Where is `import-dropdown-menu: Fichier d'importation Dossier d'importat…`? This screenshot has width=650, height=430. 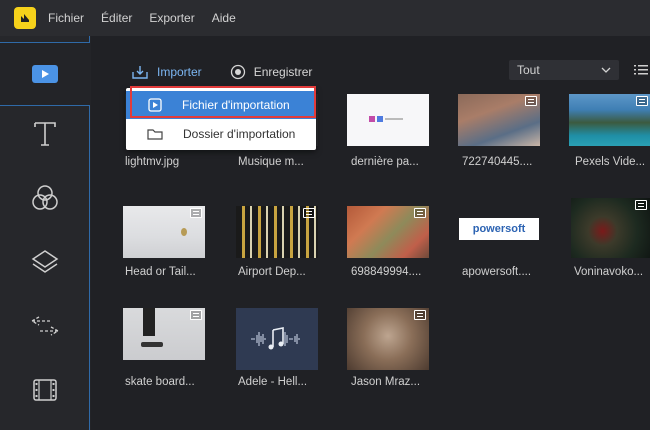
import-dropdown-menu: Fichier d'importation Dossier d'importat… is located at coordinates (221, 119).